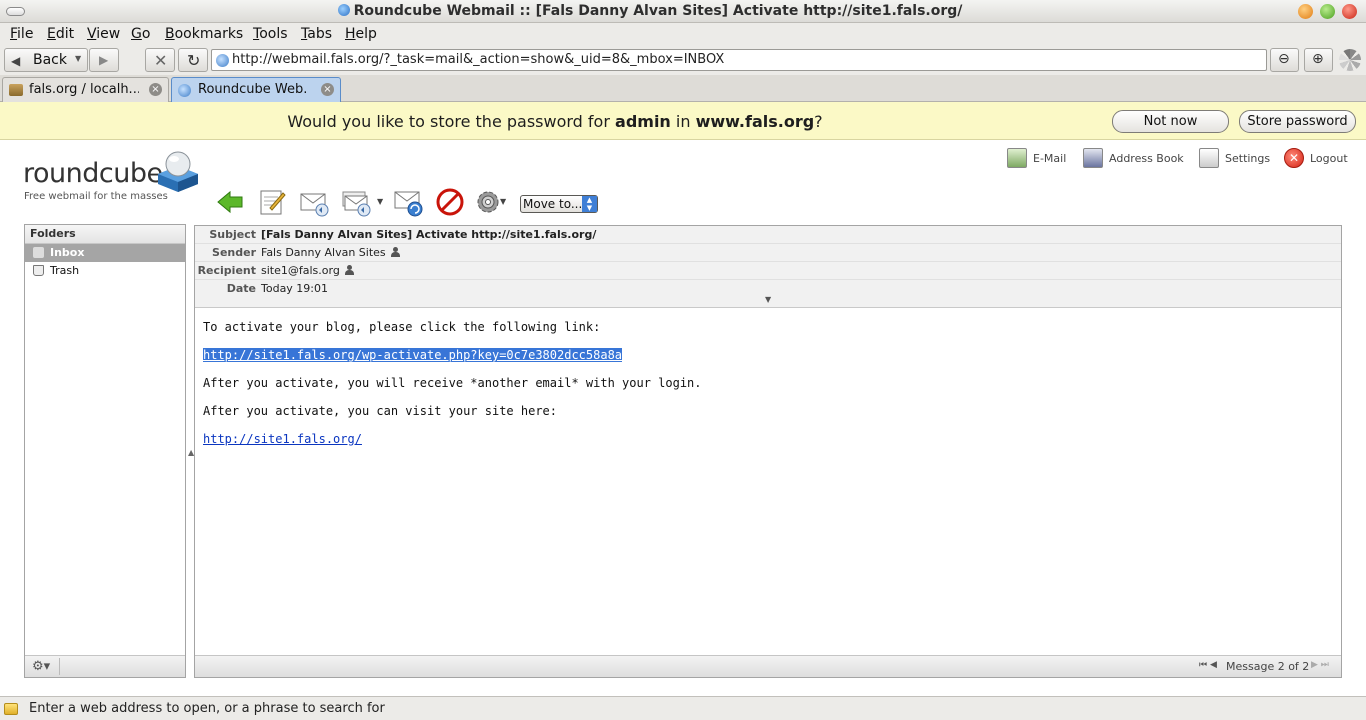  Describe the element at coordinates (1305, 11) in the screenshot. I see `minimize-button` at that location.